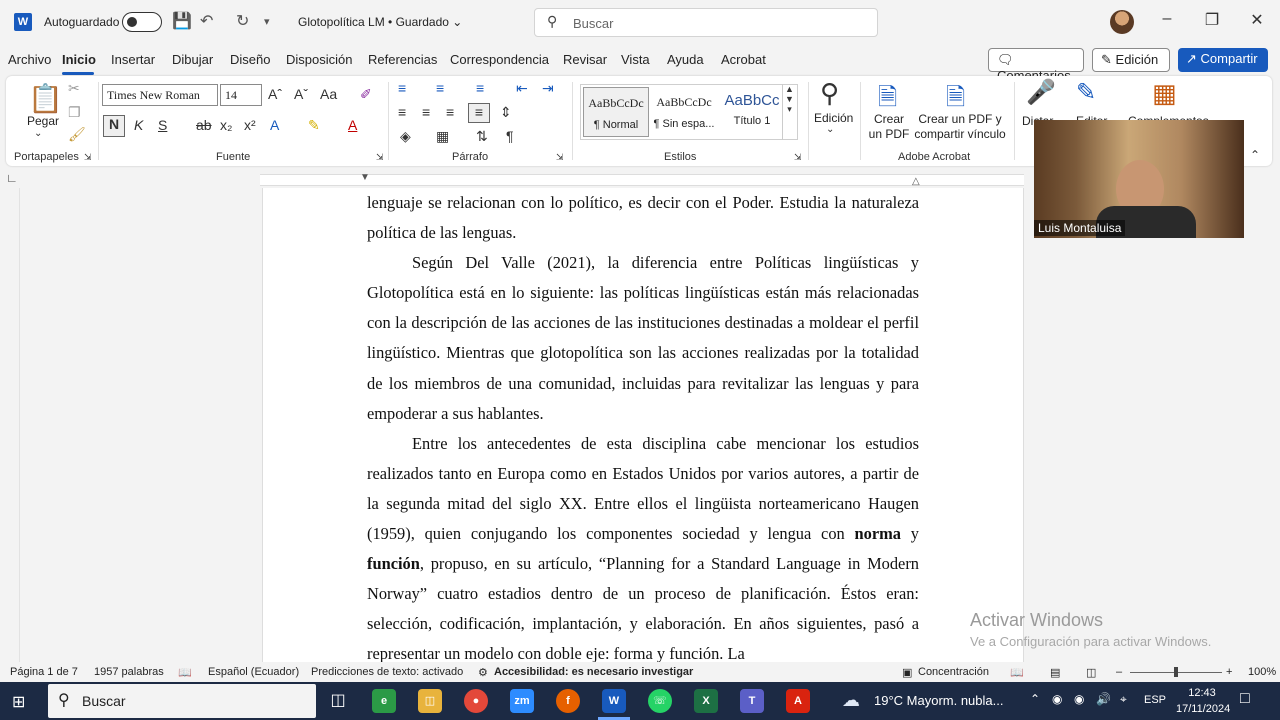  What do you see at coordinates (660, 701) in the screenshot?
I see `whatsapp-icon: ☏` at bounding box center [660, 701].